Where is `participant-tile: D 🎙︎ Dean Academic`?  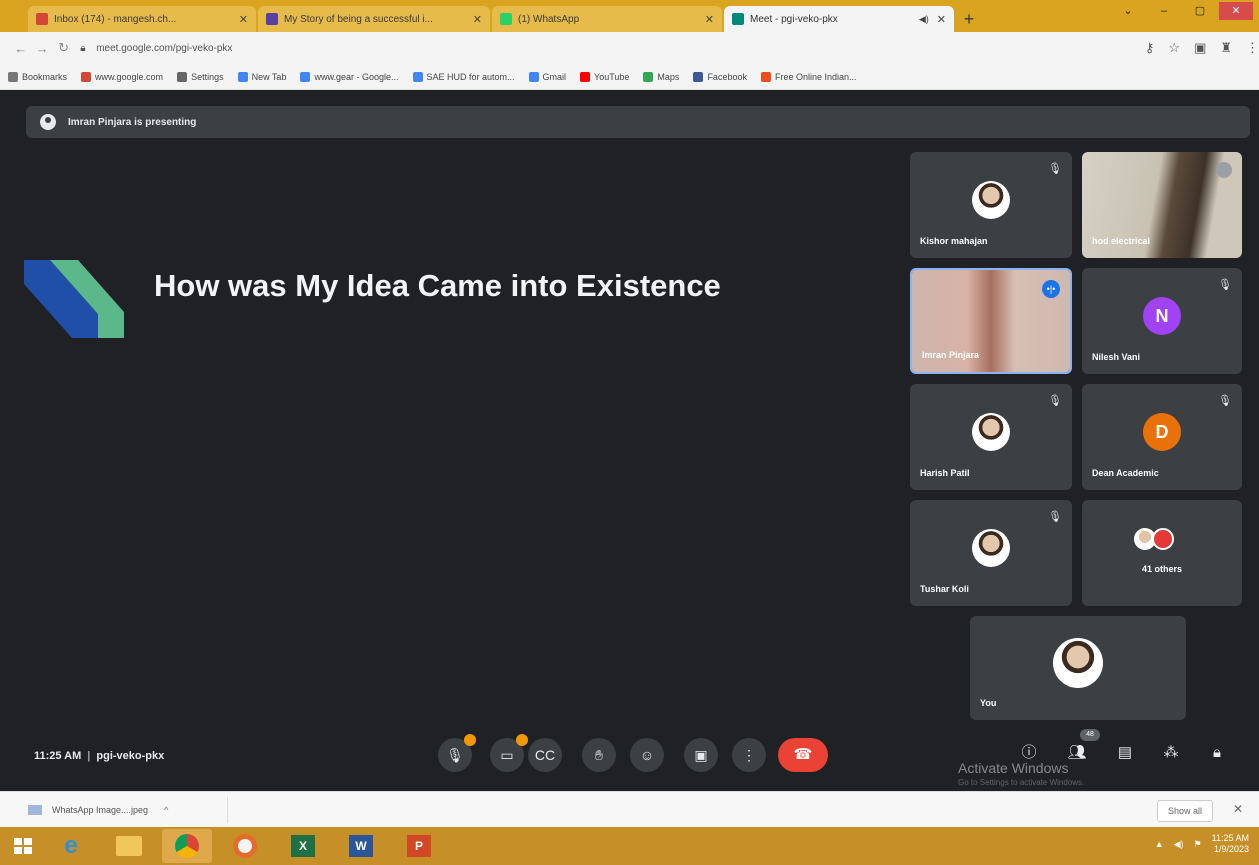 participant-tile: D 🎙︎ Dean Academic is located at coordinates (1162, 437).